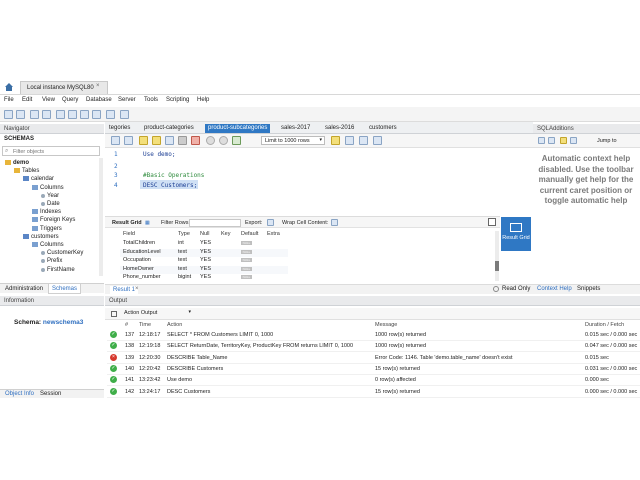 The height and width of the screenshot is (480, 640). What do you see at coordinates (184, 277) in the screenshot?
I see `table-cell: bigint` at bounding box center [184, 277].